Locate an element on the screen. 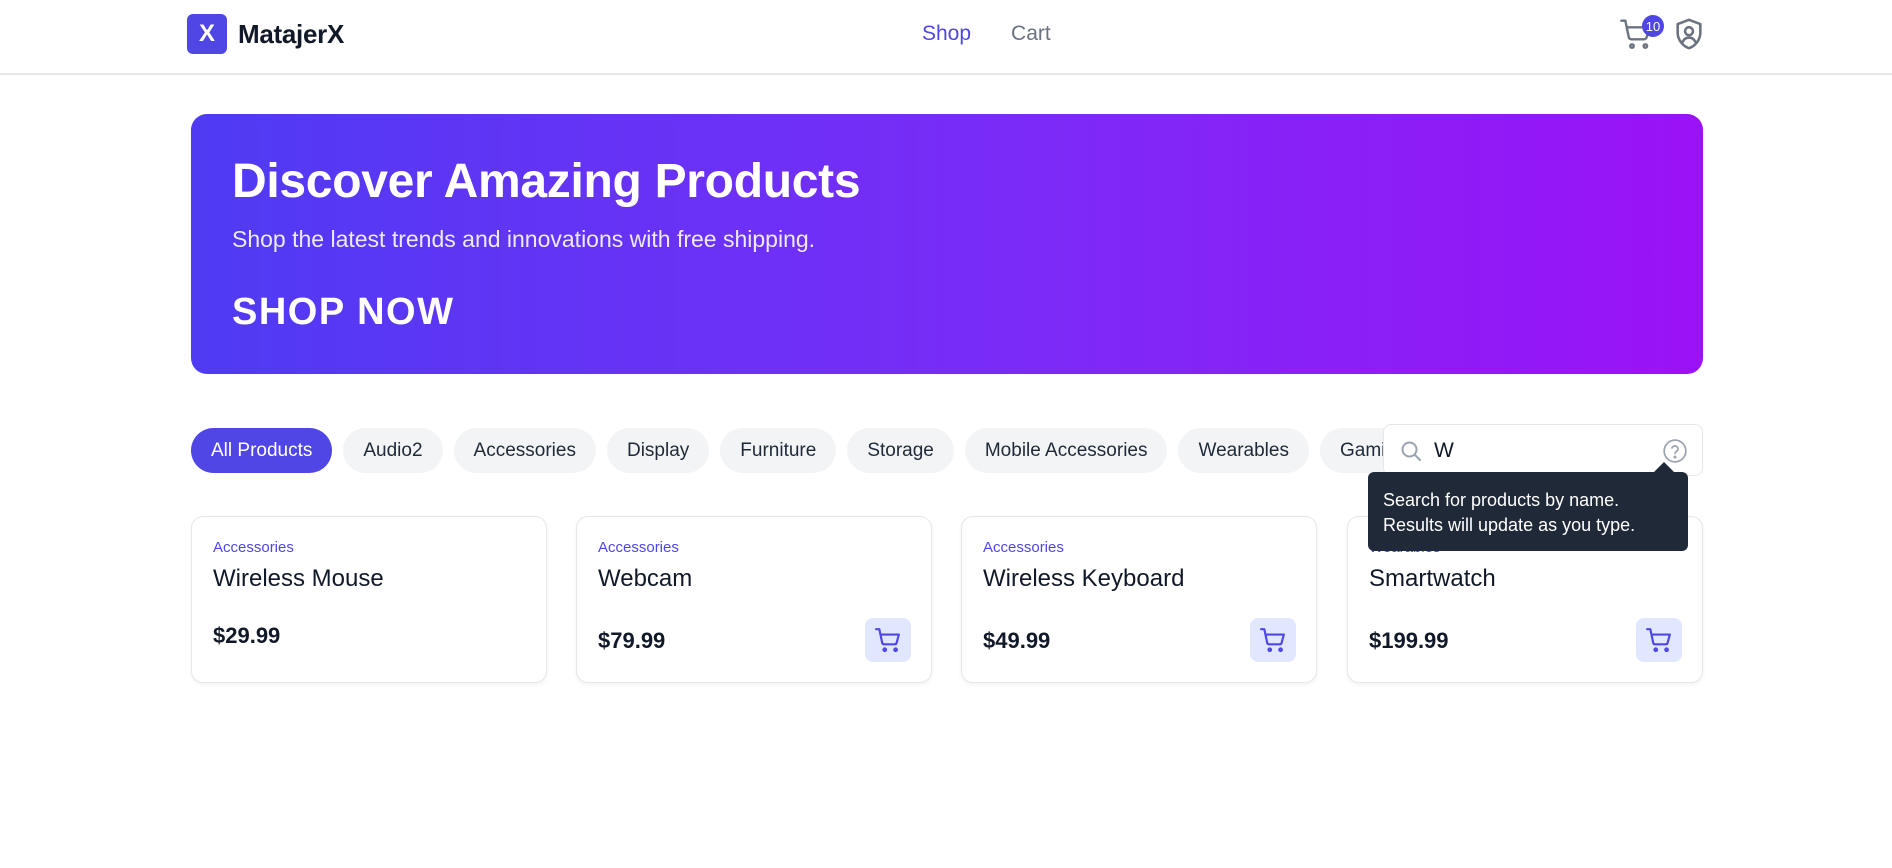  product-price: $79.99 is located at coordinates (632, 640).